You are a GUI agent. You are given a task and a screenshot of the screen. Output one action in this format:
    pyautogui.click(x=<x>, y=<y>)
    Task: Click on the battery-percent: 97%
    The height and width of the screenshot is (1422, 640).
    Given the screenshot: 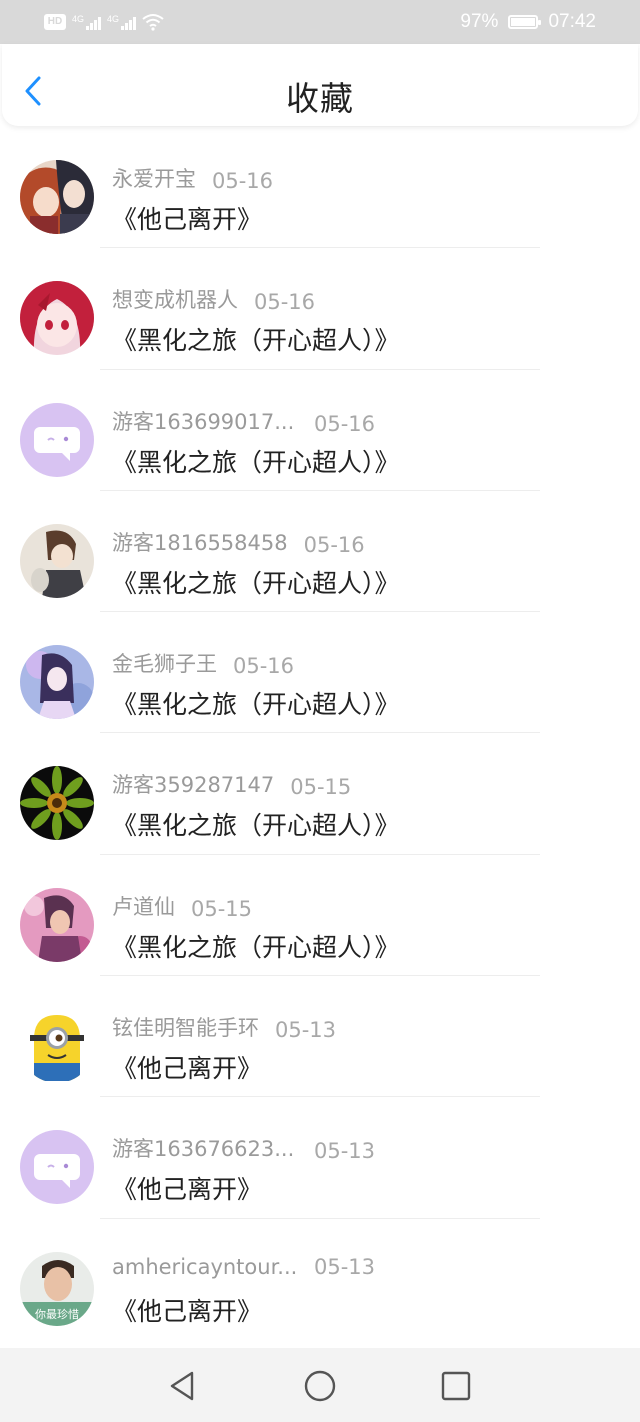 What is the action you would take?
    pyautogui.click(x=479, y=21)
    